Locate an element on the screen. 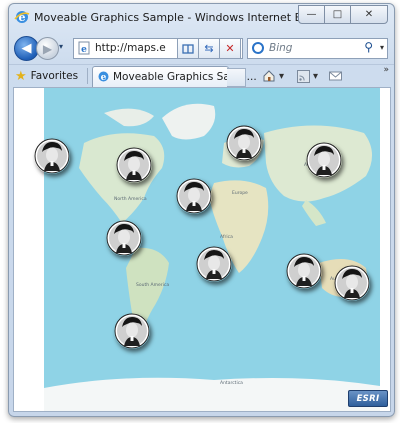 This screenshot has height=423, width=400. map-label-europe: Europe is located at coordinates (240, 193).